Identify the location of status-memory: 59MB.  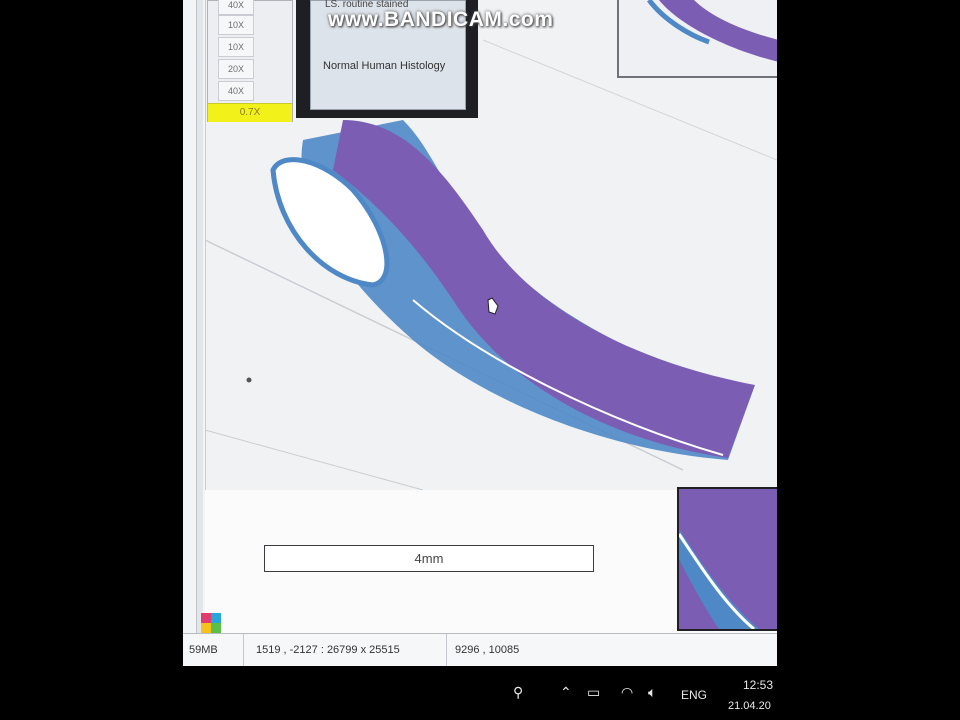
(213, 650).